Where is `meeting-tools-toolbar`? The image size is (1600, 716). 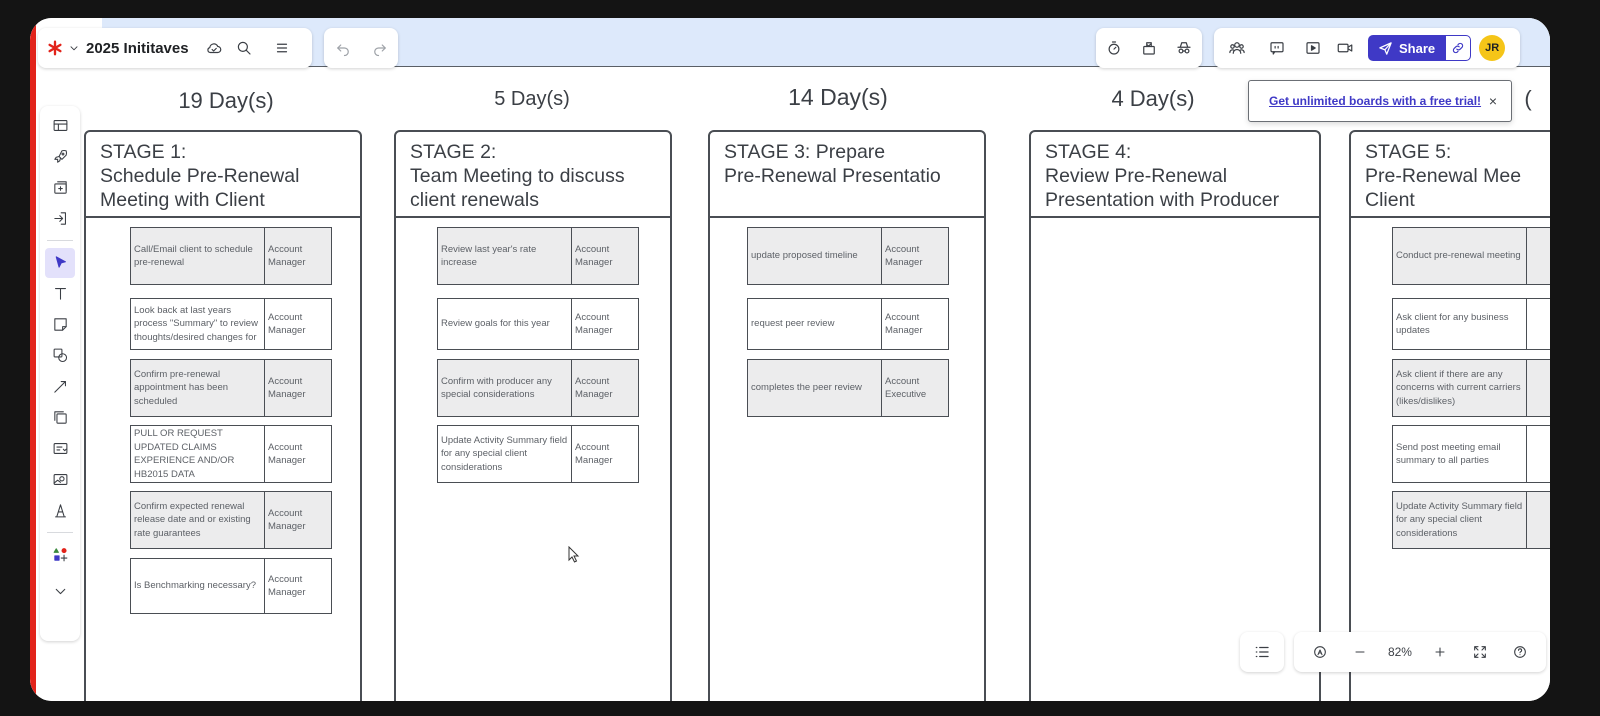
meeting-tools-toolbar is located at coordinates (1149, 48).